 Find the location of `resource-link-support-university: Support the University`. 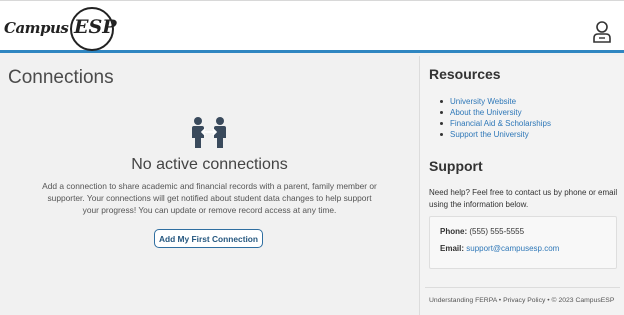

resource-link-support-university: Support the University is located at coordinates (489, 134).